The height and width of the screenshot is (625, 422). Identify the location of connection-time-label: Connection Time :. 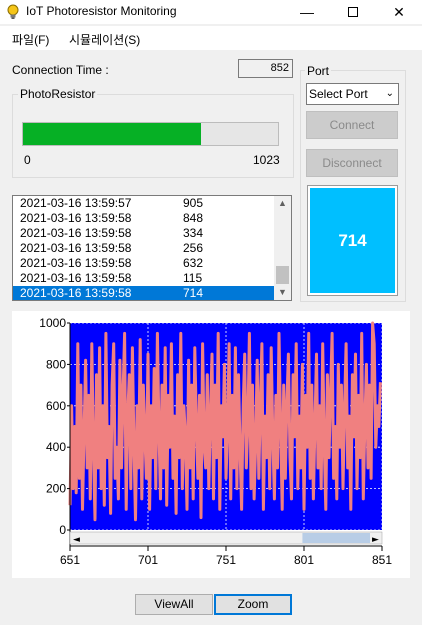
(60, 70).